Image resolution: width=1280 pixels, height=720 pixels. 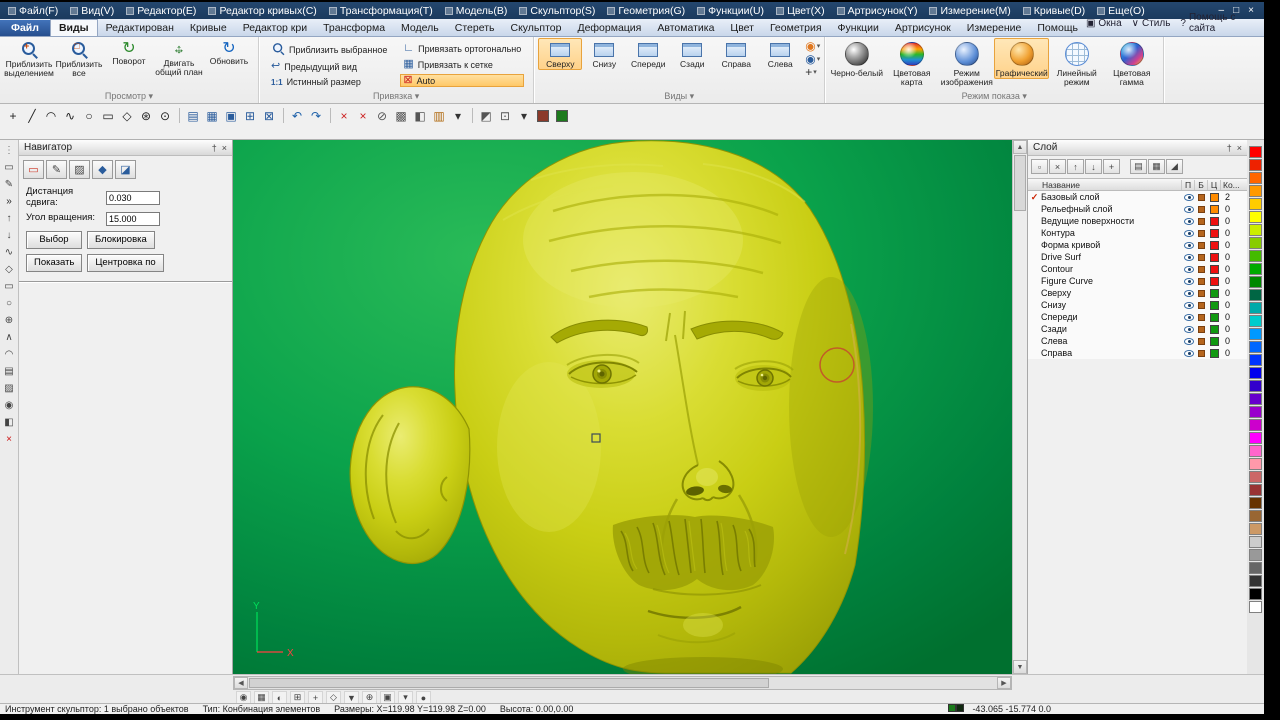 I want to click on scroll-down-icon: ▼, so click(x=1020, y=667).